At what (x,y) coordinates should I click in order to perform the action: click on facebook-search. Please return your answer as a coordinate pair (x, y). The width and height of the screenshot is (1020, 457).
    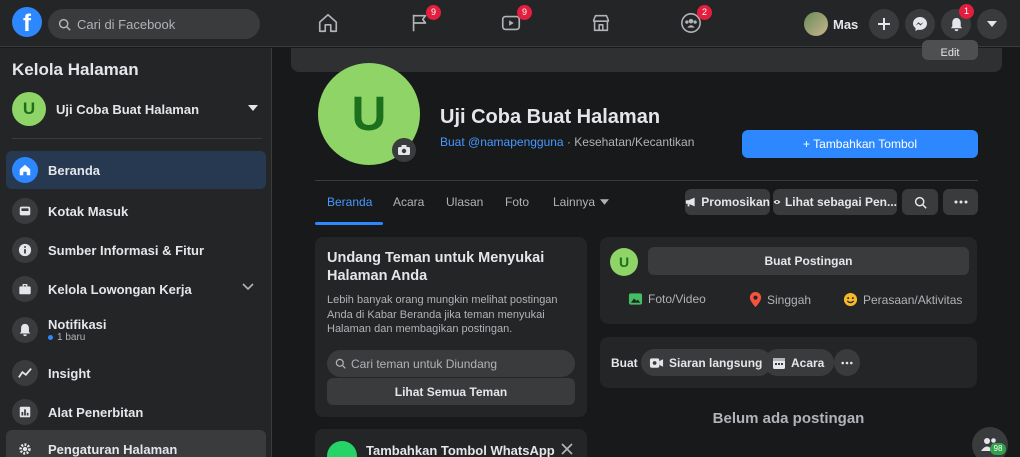
    Looking at the image, I should click on (154, 24).